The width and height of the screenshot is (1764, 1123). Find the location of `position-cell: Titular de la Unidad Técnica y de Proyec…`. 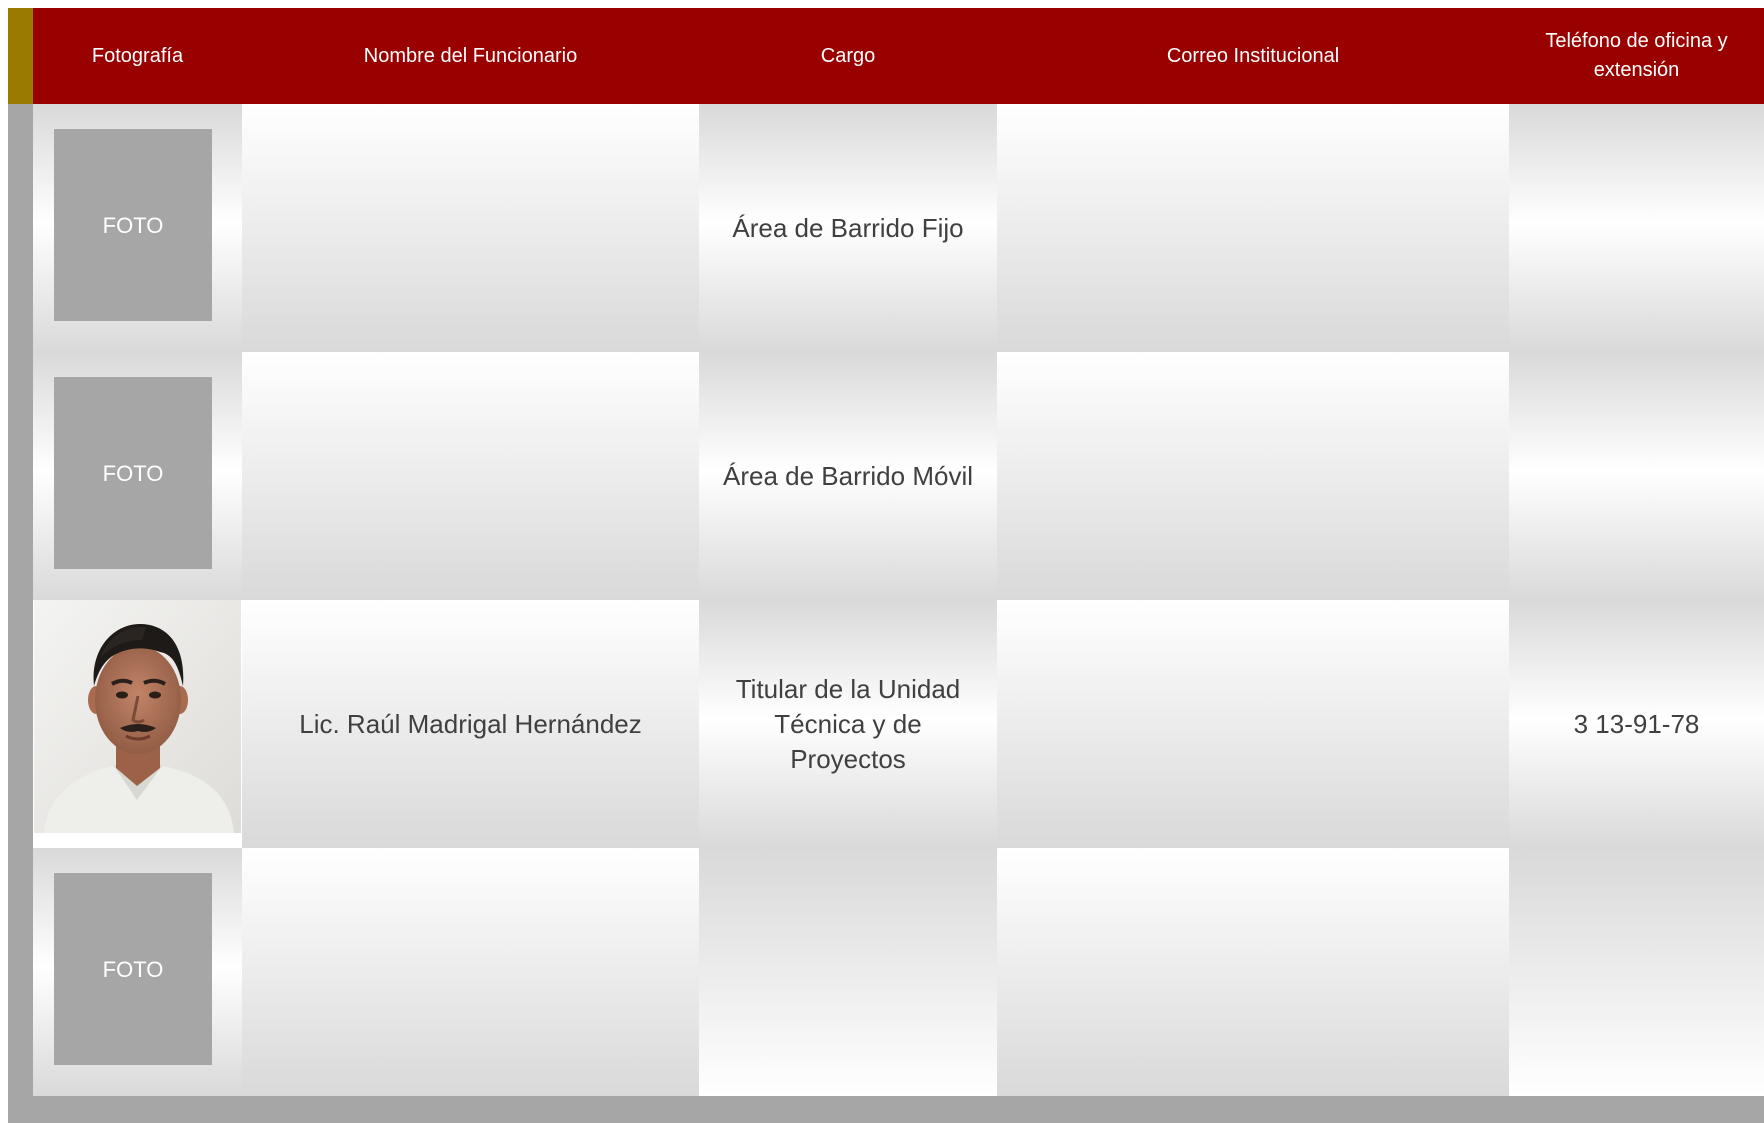

position-cell: Titular de la Unidad Técnica y de Proyec… is located at coordinates (848, 724).